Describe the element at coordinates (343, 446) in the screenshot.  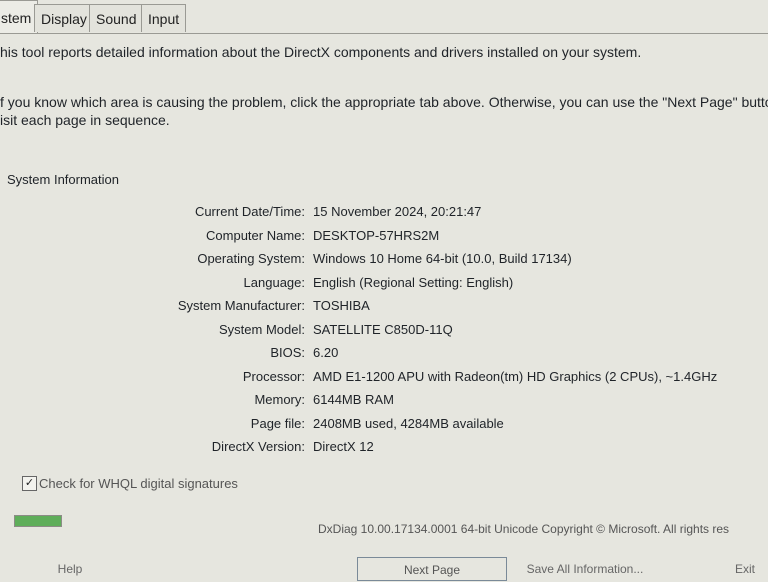
I see `info-value: DirectX 12` at that location.